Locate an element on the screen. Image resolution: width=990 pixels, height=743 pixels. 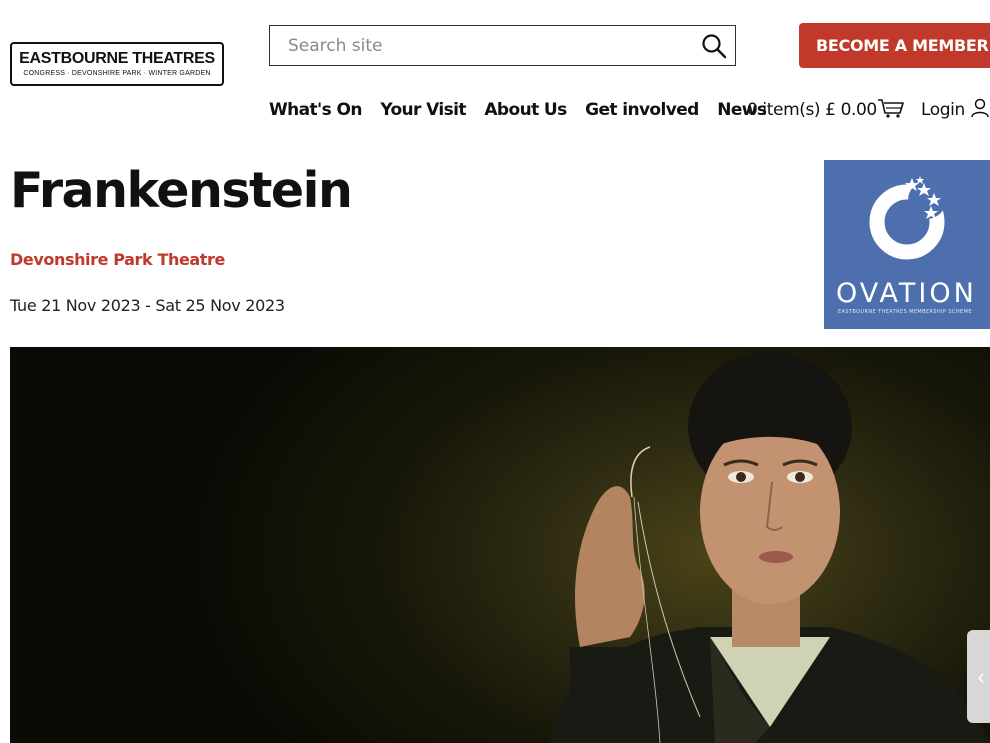
nav-item-whats-on: What's On is located at coordinates (315, 110).